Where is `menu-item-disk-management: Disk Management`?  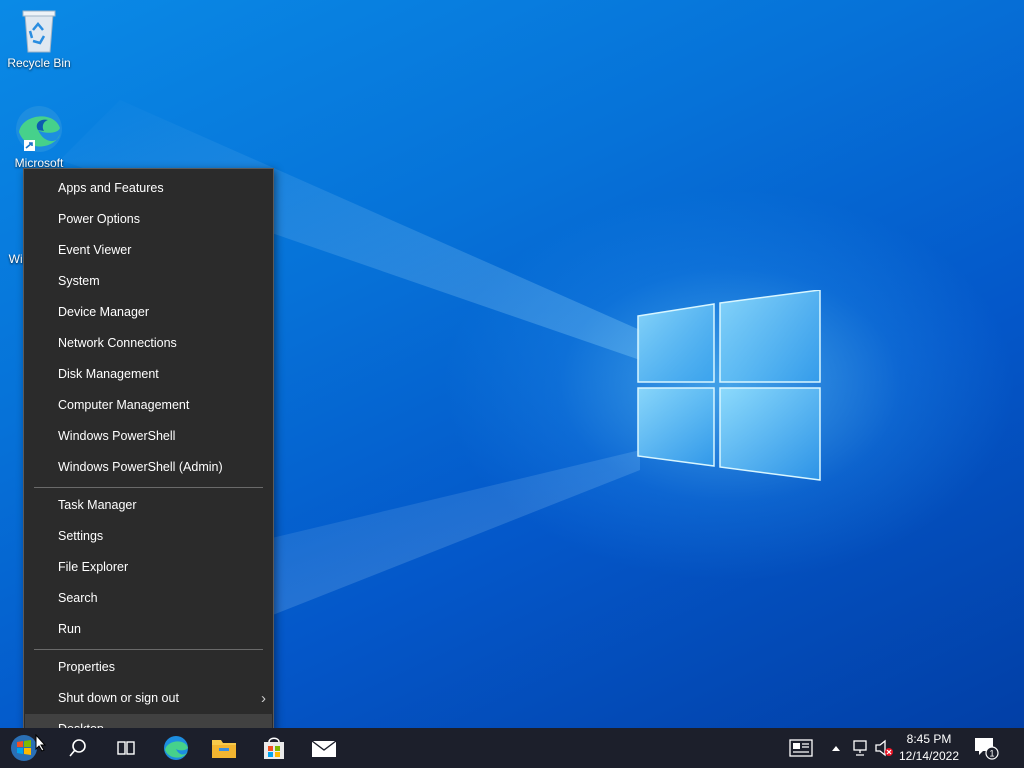 menu-item-disk-management: Disk Management is located at coordinates (148, 374).